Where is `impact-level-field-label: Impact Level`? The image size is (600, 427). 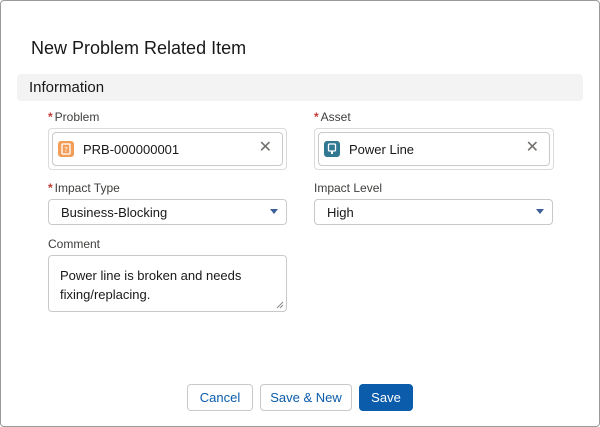 impact-level-field-label: Impact Level is located at coordinates (348, 188).